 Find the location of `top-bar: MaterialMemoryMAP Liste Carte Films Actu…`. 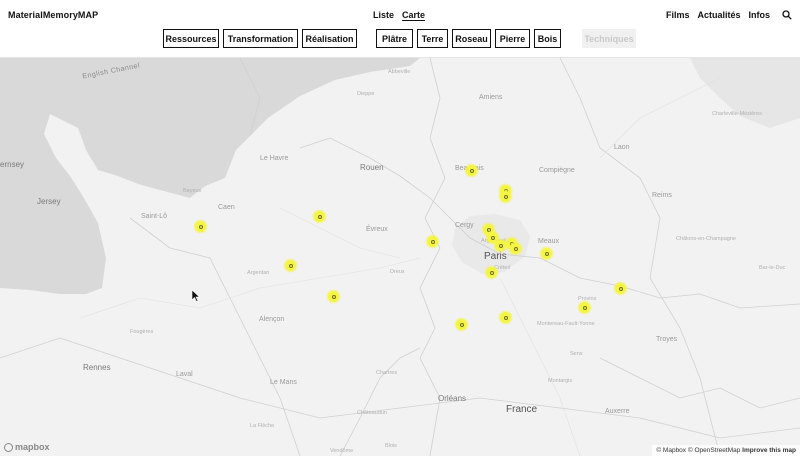

top-bar: MaterialMemoryMAP Liste Carte Films Actu… is located at coordinates (400, 29).